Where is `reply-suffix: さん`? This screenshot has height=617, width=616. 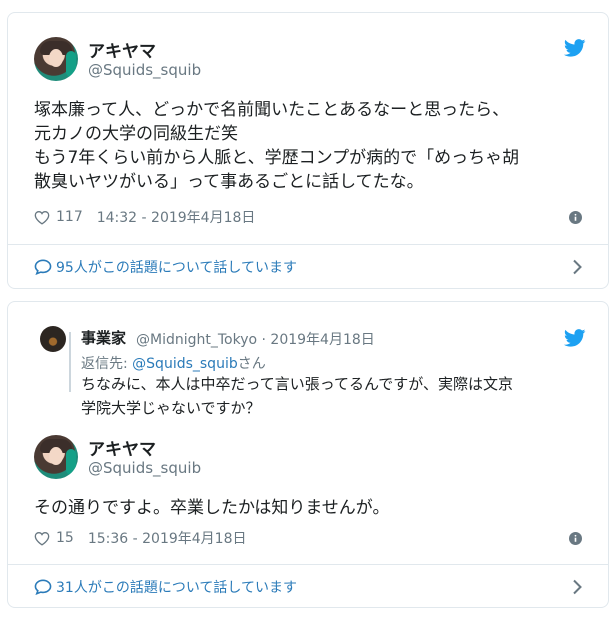
reply-suffix: さん is located at coordinates (251, 364).